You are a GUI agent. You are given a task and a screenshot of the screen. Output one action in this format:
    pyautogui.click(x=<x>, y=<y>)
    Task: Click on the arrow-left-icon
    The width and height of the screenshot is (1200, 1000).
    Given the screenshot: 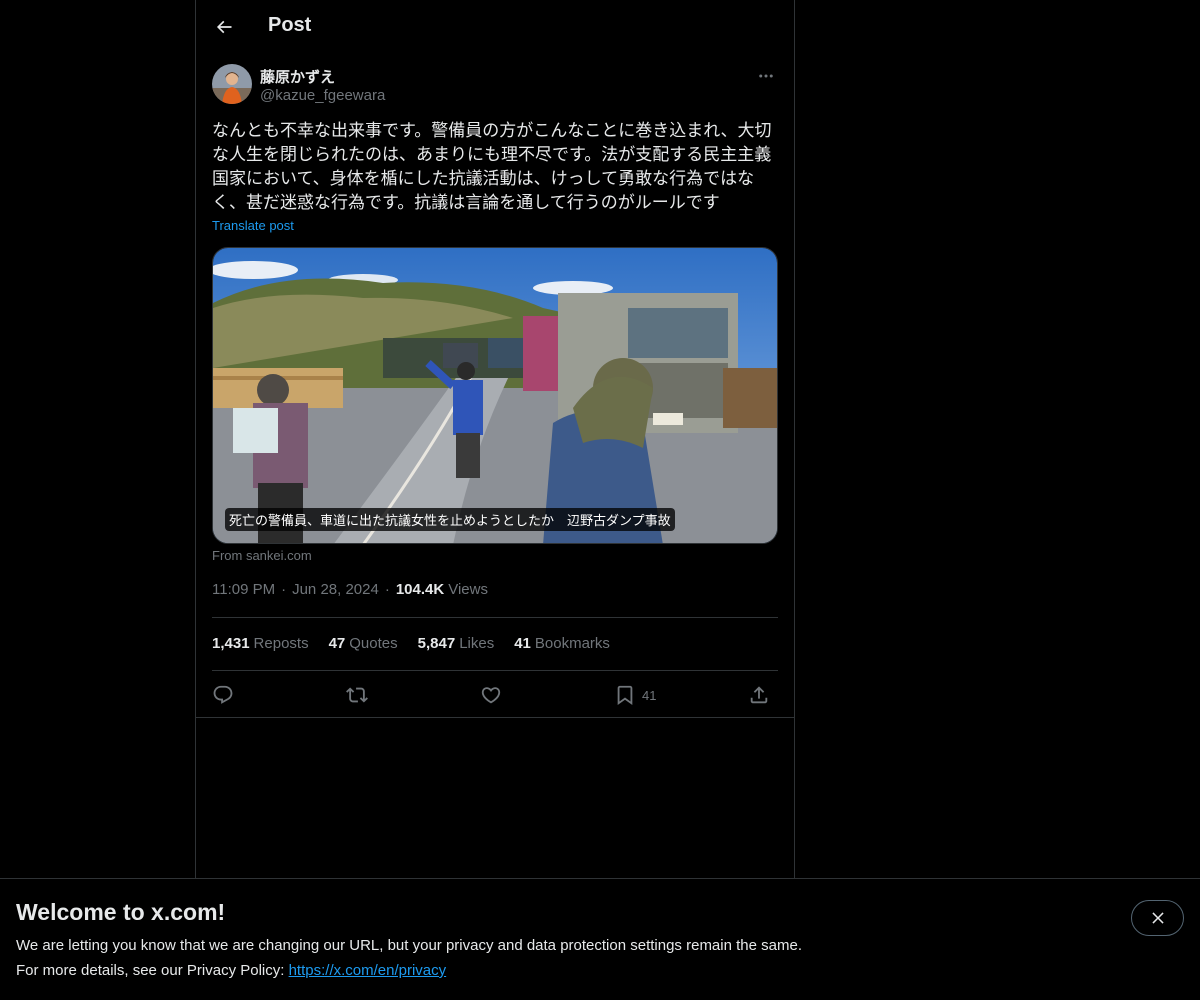 What is the action you would take?
    pyautogui.click(x=224, y=27)
    